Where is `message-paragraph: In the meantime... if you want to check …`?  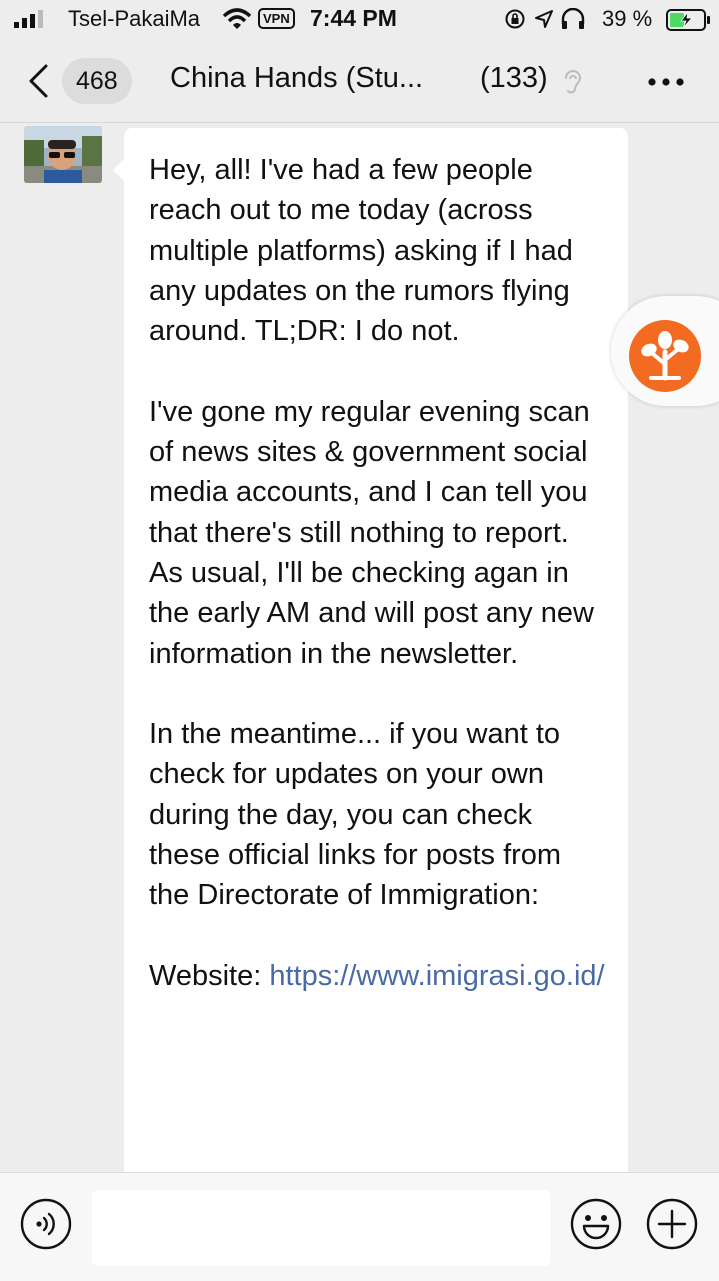 message-paragraph: In the meantime... if you want to check … is located at coordinates (355, 815).